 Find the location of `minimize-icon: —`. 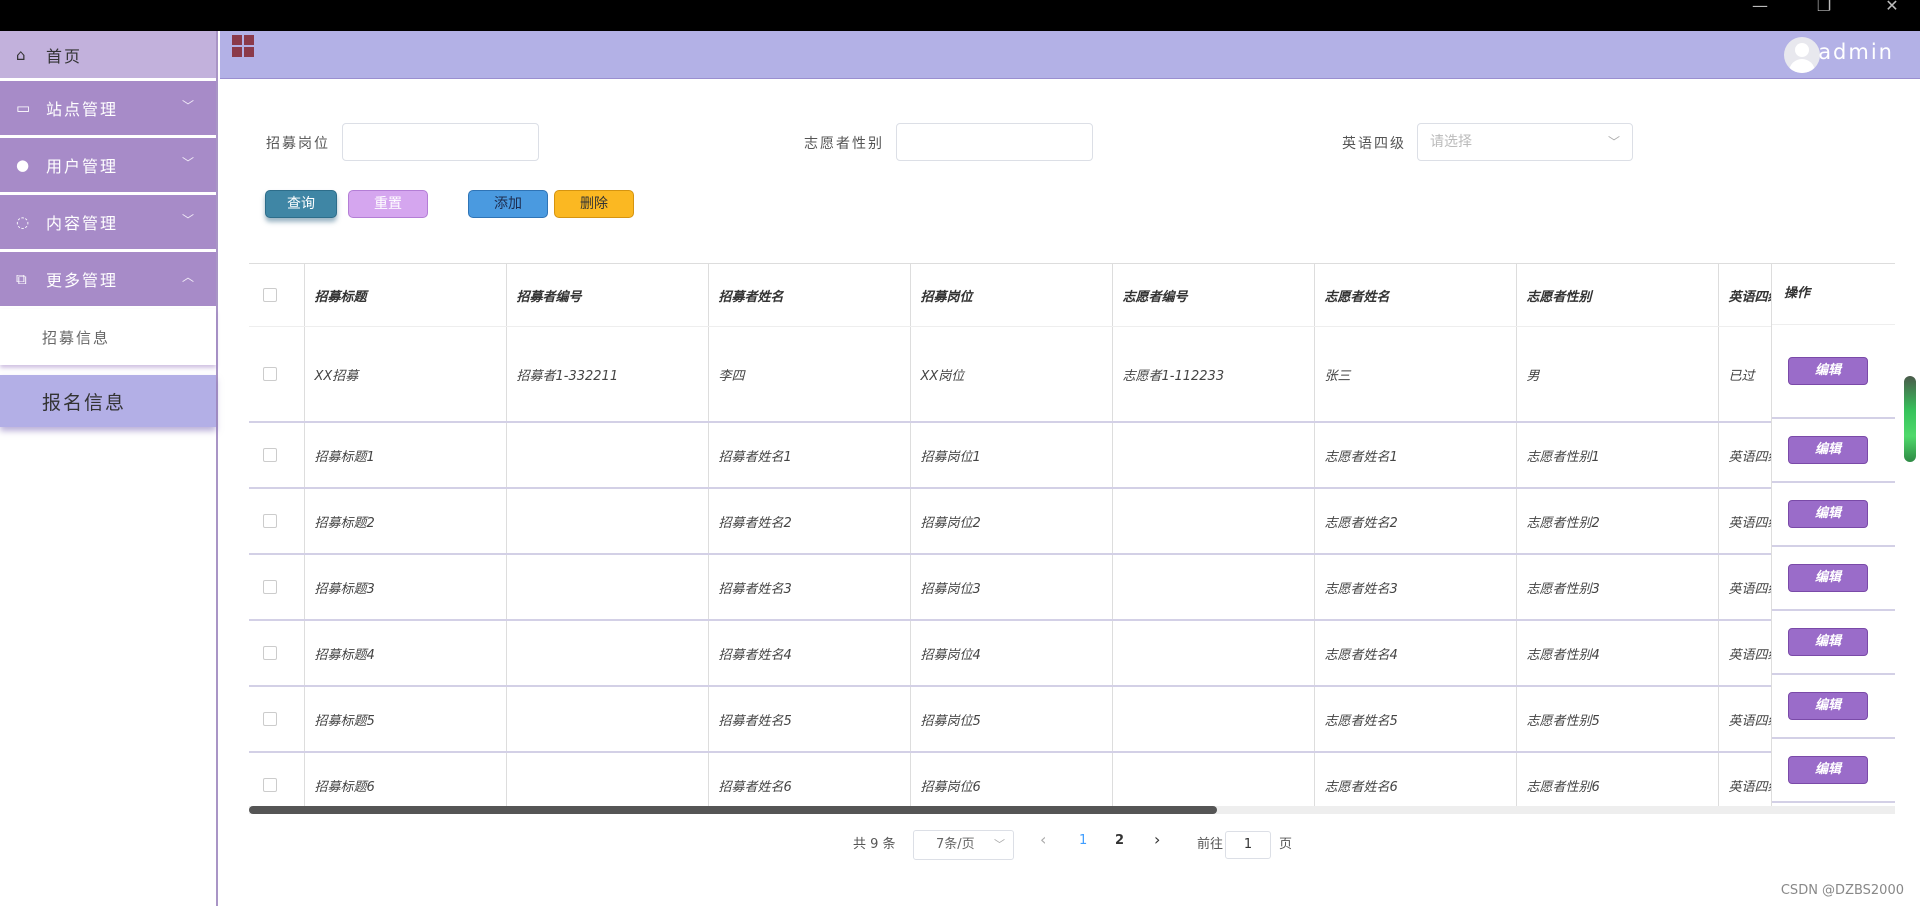

minimize-icon: — is located at coordinates (1760, 15).